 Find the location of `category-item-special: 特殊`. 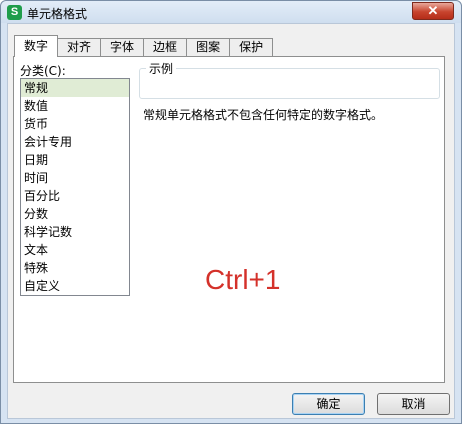

category-item-special: 特殊 is located at coordinates (75, 268).